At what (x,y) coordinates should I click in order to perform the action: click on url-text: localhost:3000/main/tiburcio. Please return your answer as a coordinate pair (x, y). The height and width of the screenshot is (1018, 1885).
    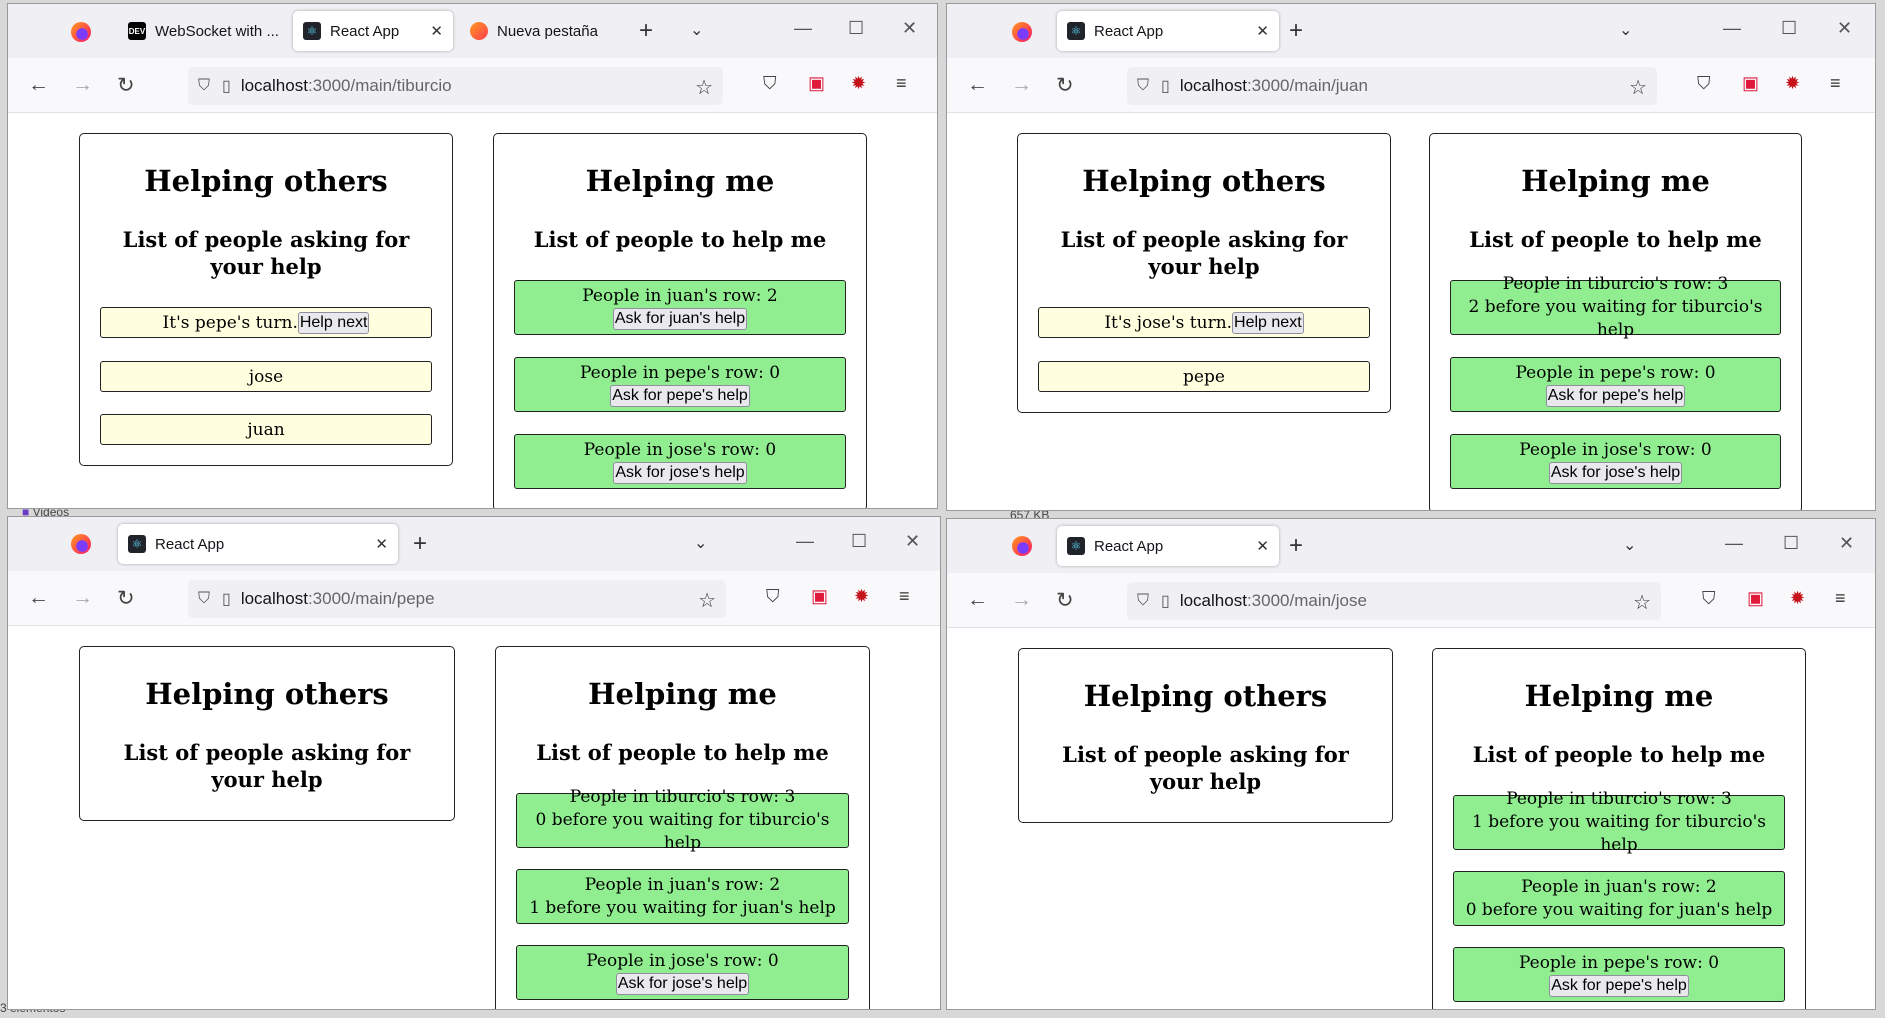
    Looking at the image, I should click on (346, 86).